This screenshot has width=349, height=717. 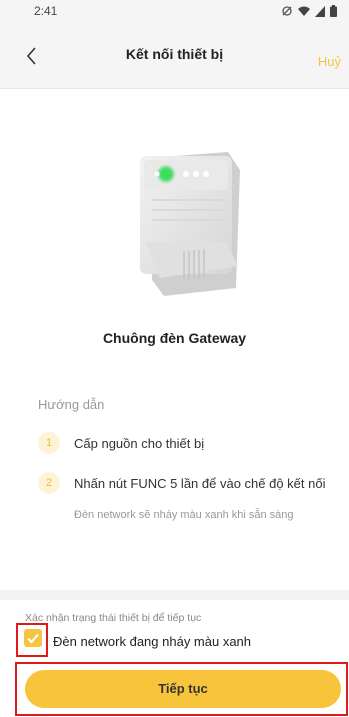 I want to click on guide-label: Hướng dẫn, so click(x=71, y=404).